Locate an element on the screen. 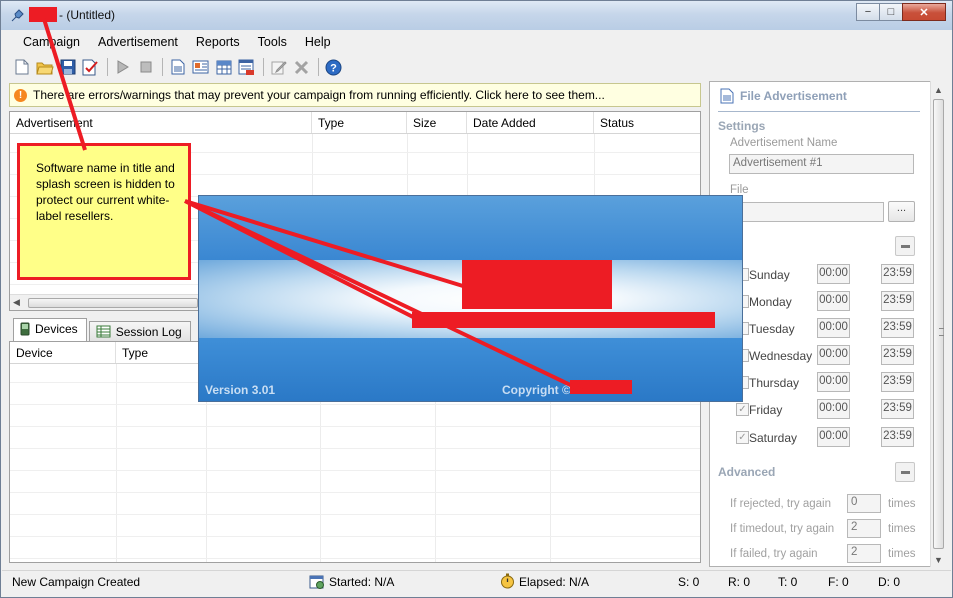 This screenshot has width=953, height=598. column-header-advertisement: Advertisement is located at coordinates (161, 122).